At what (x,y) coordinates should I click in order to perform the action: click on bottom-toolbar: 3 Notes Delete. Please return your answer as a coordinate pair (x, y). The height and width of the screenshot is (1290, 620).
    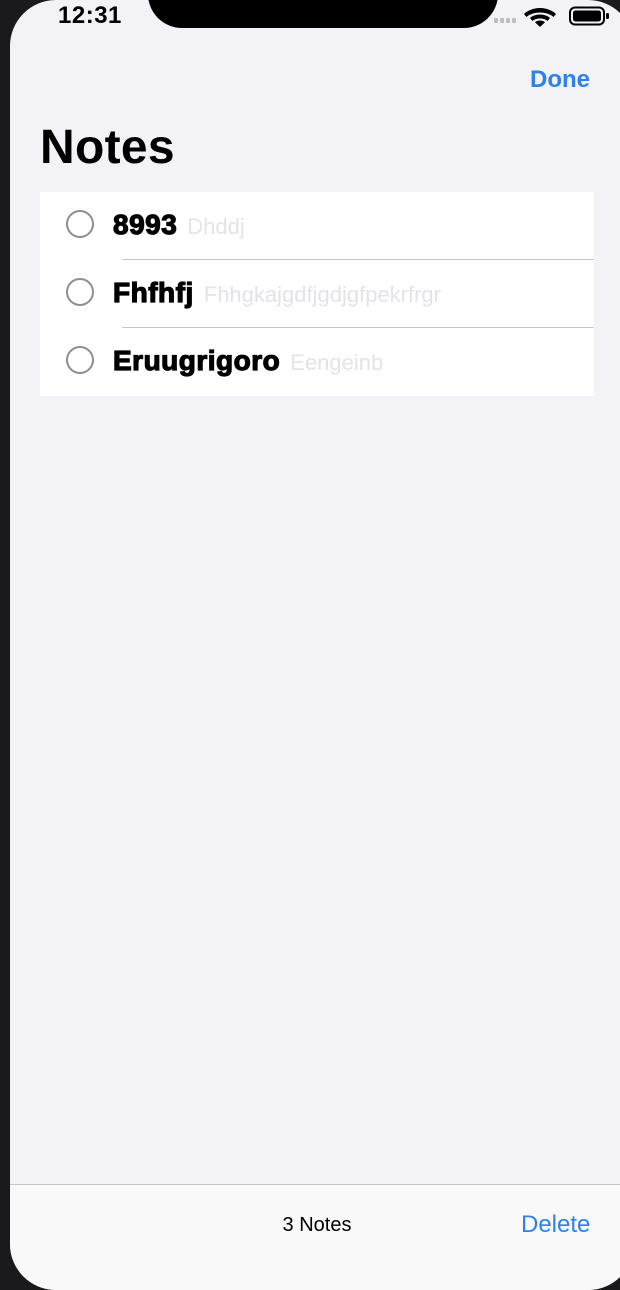
    Looking at the image, I should click on (315, 1237).